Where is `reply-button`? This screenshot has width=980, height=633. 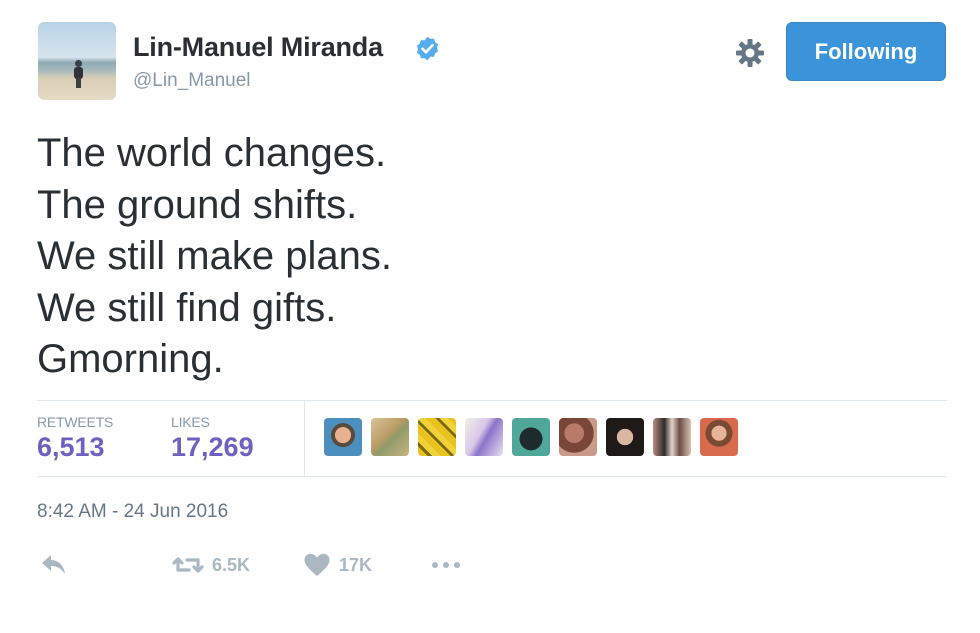 reply-button is located at coordinates (54, 565).